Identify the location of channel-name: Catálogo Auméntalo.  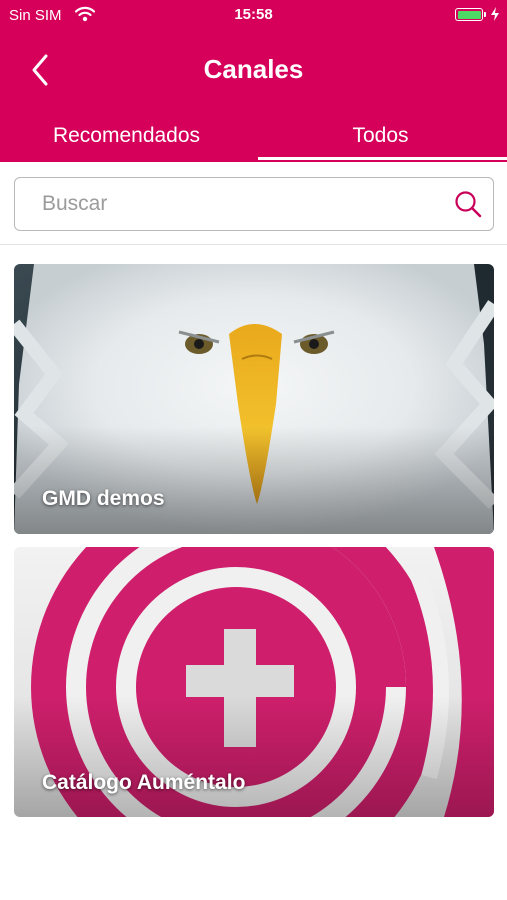
(144, 782).